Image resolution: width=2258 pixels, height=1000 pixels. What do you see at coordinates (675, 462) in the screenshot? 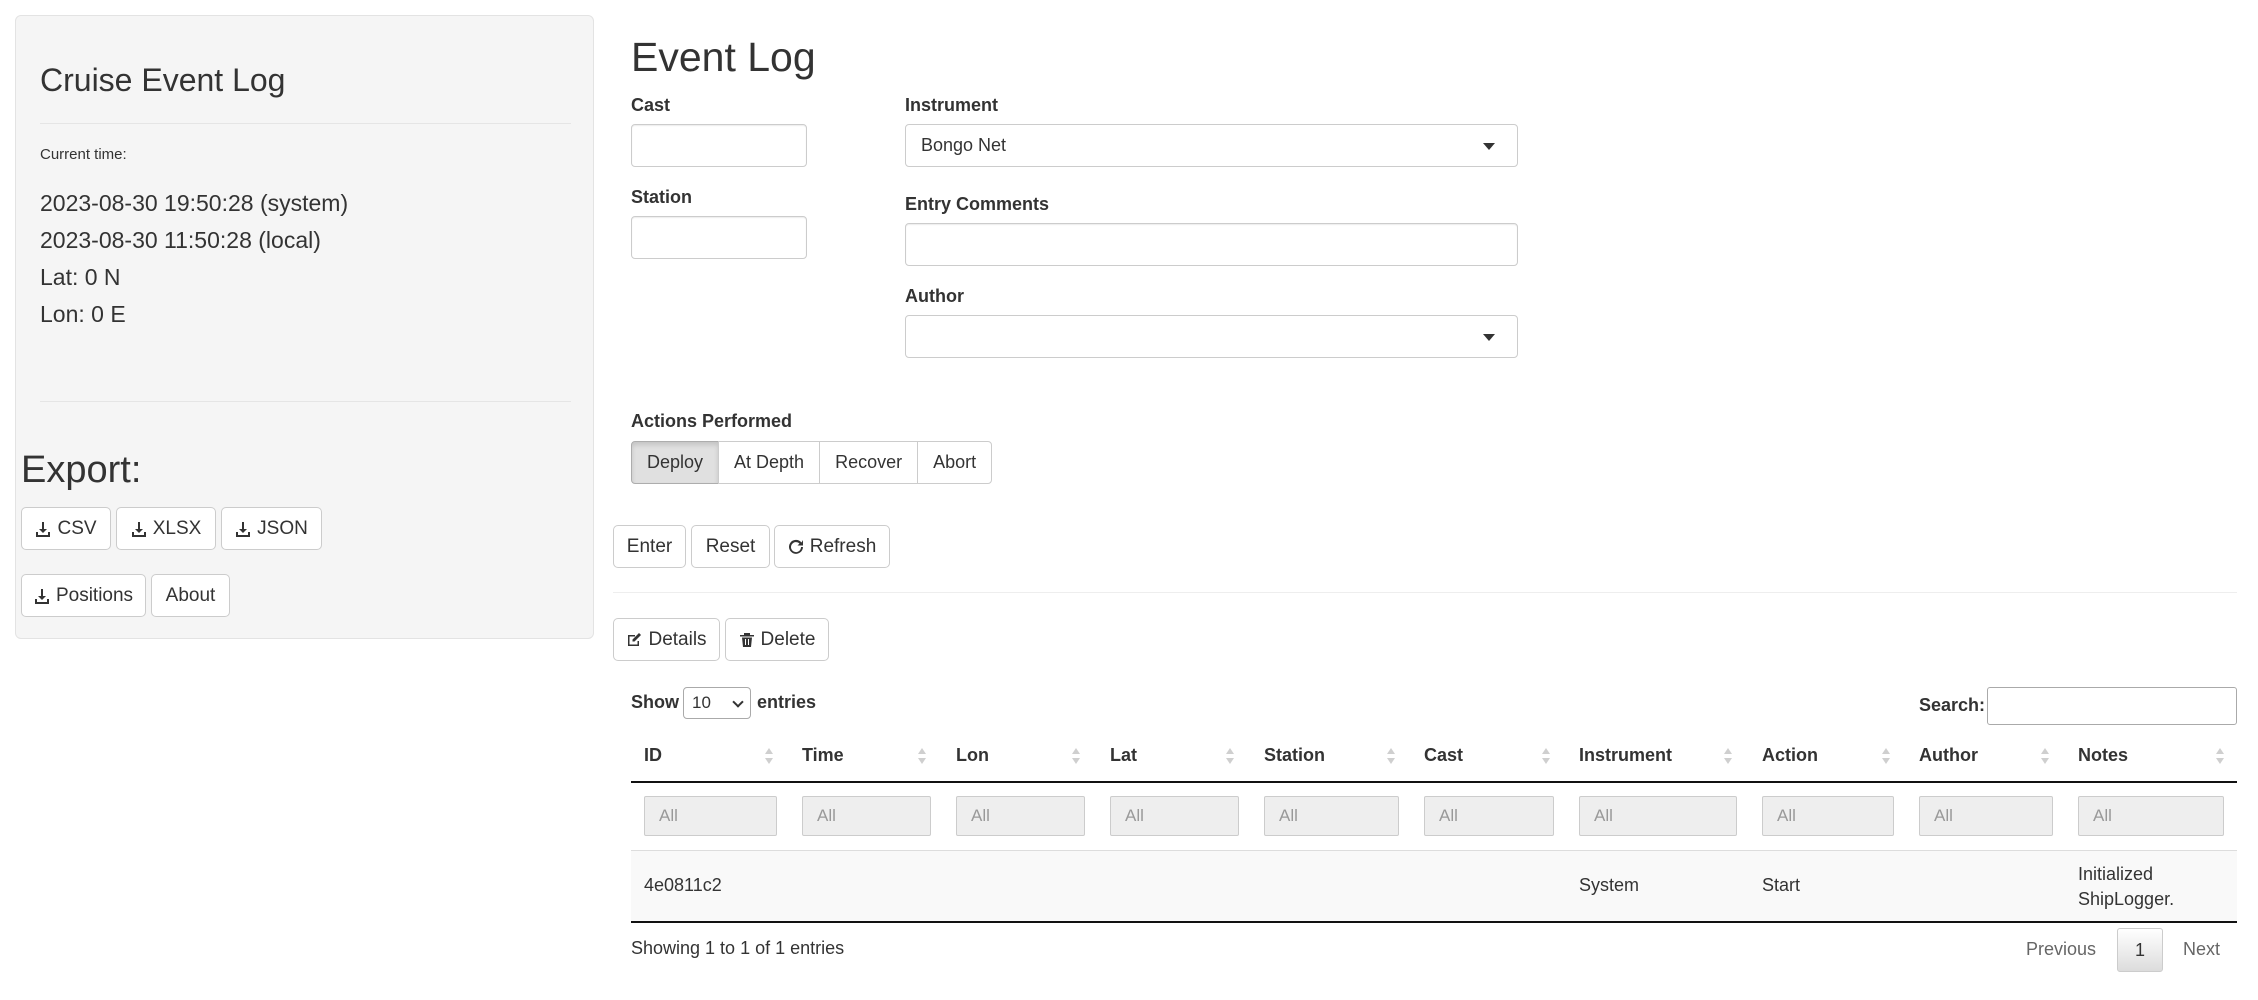
I see `action-deploy-button: Deploy` at bounding box center [675, 462].